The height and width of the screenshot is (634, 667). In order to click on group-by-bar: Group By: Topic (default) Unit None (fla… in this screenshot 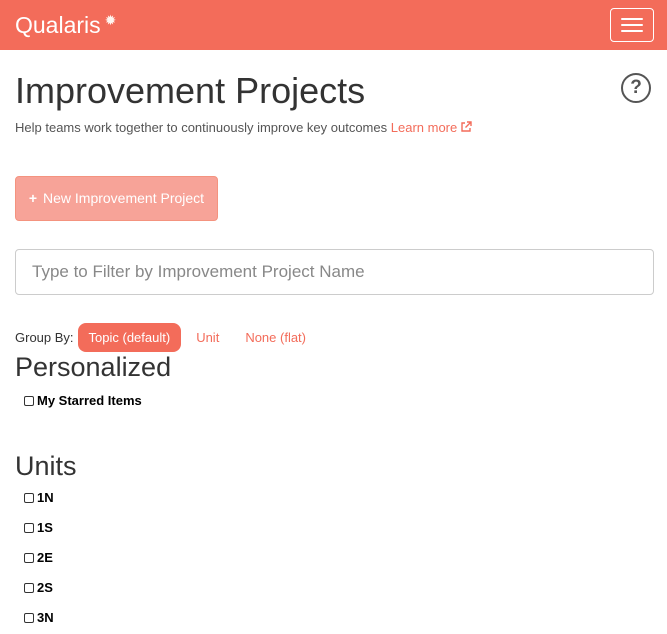, I will do `click(168, 337)`.